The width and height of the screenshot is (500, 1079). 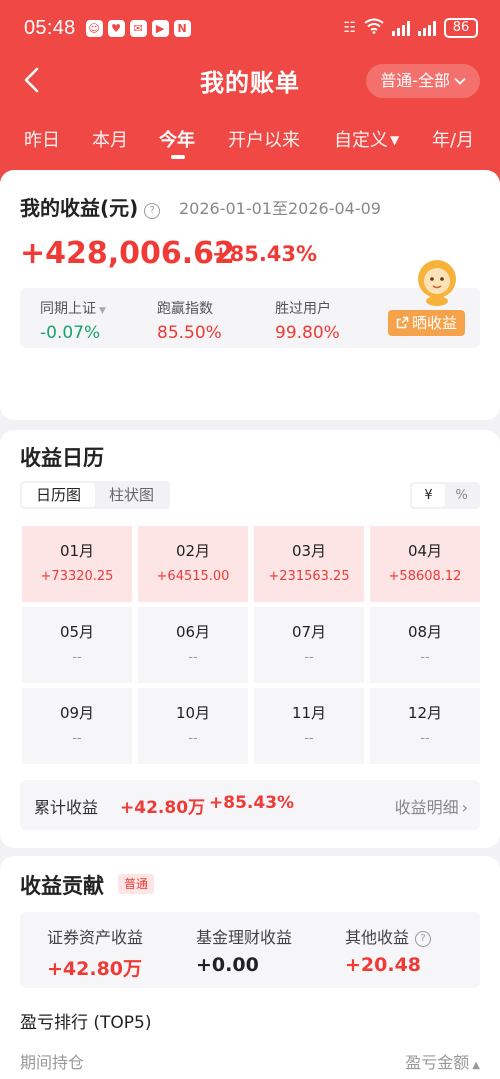 What do you see at coordinates (58, 495) in the screenshot?
I see `view-calendar-tab: 日历图` at bounding box center [58, 495].